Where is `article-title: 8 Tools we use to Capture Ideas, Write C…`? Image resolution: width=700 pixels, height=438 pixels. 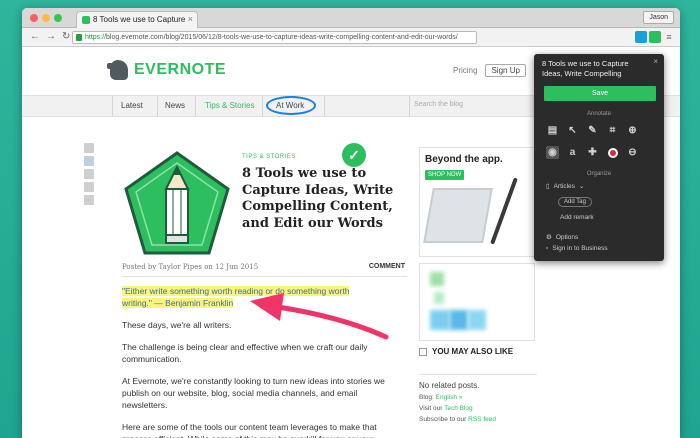 article-title: 8 Tools we use to Capture Ideas, Write C… is located at coordinates (318, 198).